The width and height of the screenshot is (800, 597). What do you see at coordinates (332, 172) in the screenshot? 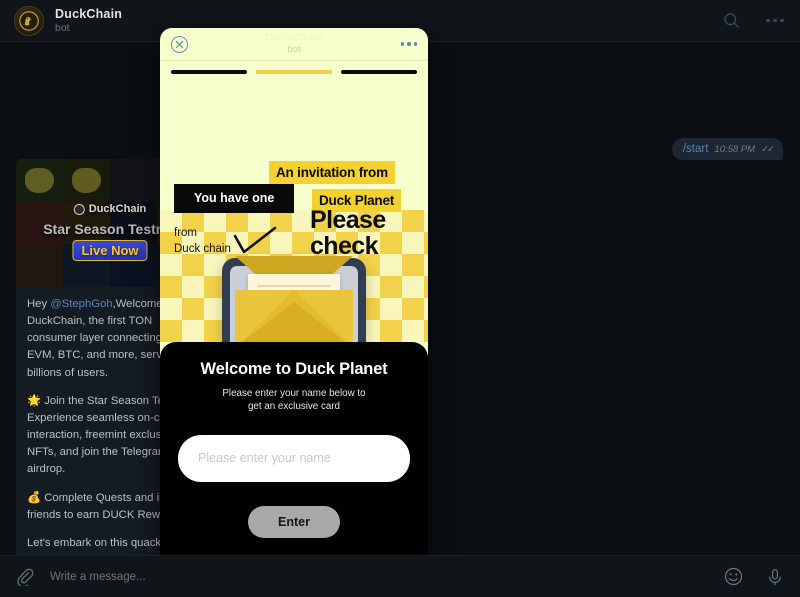
I see `invitation-tag-line1: An invitation from` at bounding box center [332, 172].